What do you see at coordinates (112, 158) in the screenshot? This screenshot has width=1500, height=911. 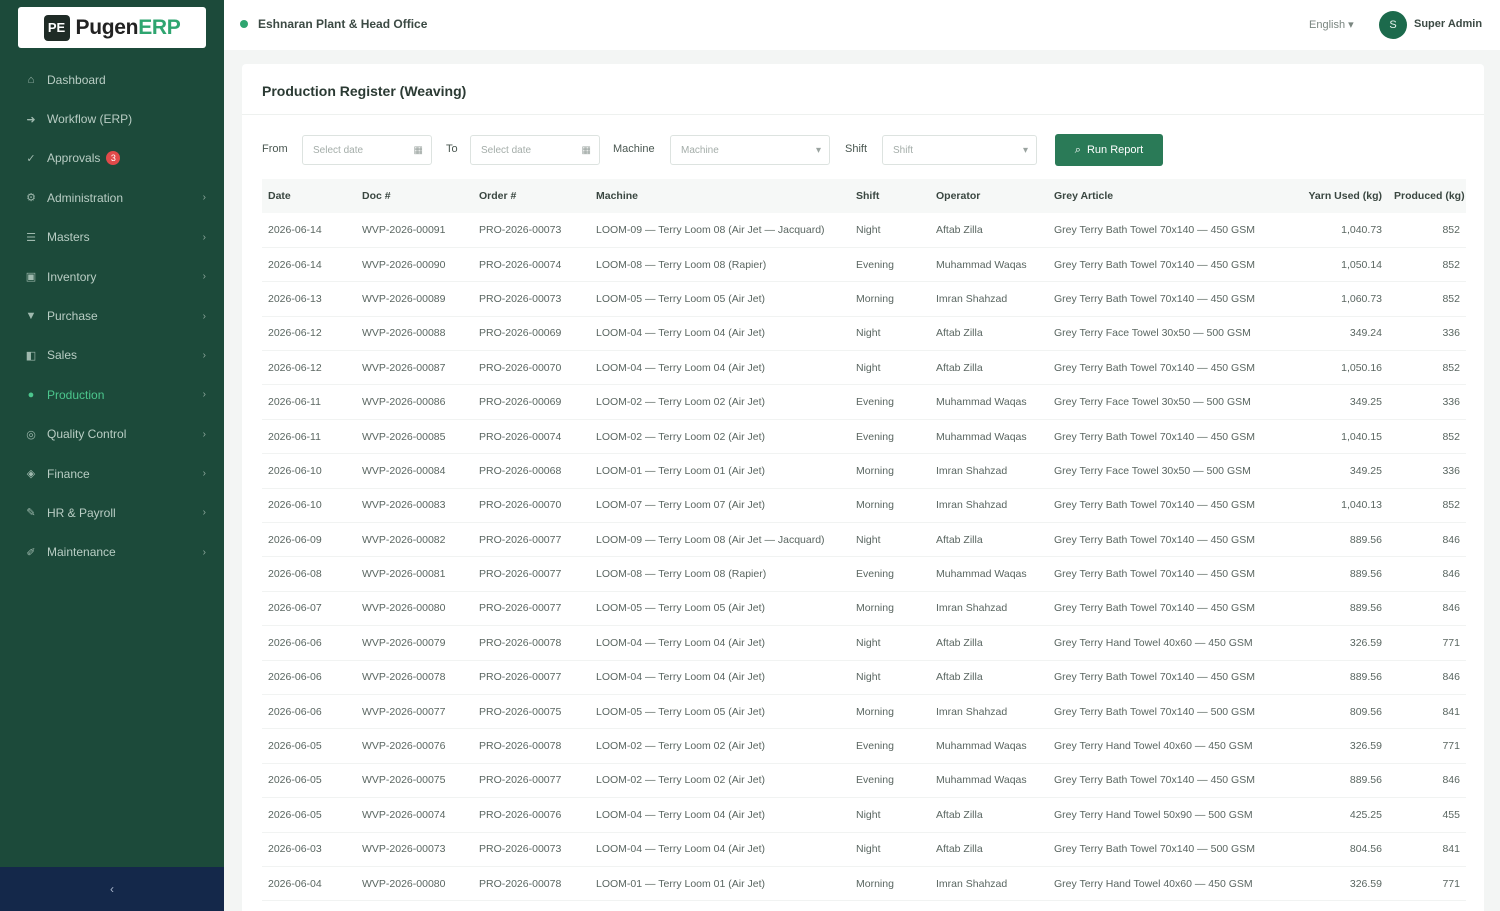 I see `sidebar-item-approvals: ✓ Approvals 3` at bounding box center [112, 158].